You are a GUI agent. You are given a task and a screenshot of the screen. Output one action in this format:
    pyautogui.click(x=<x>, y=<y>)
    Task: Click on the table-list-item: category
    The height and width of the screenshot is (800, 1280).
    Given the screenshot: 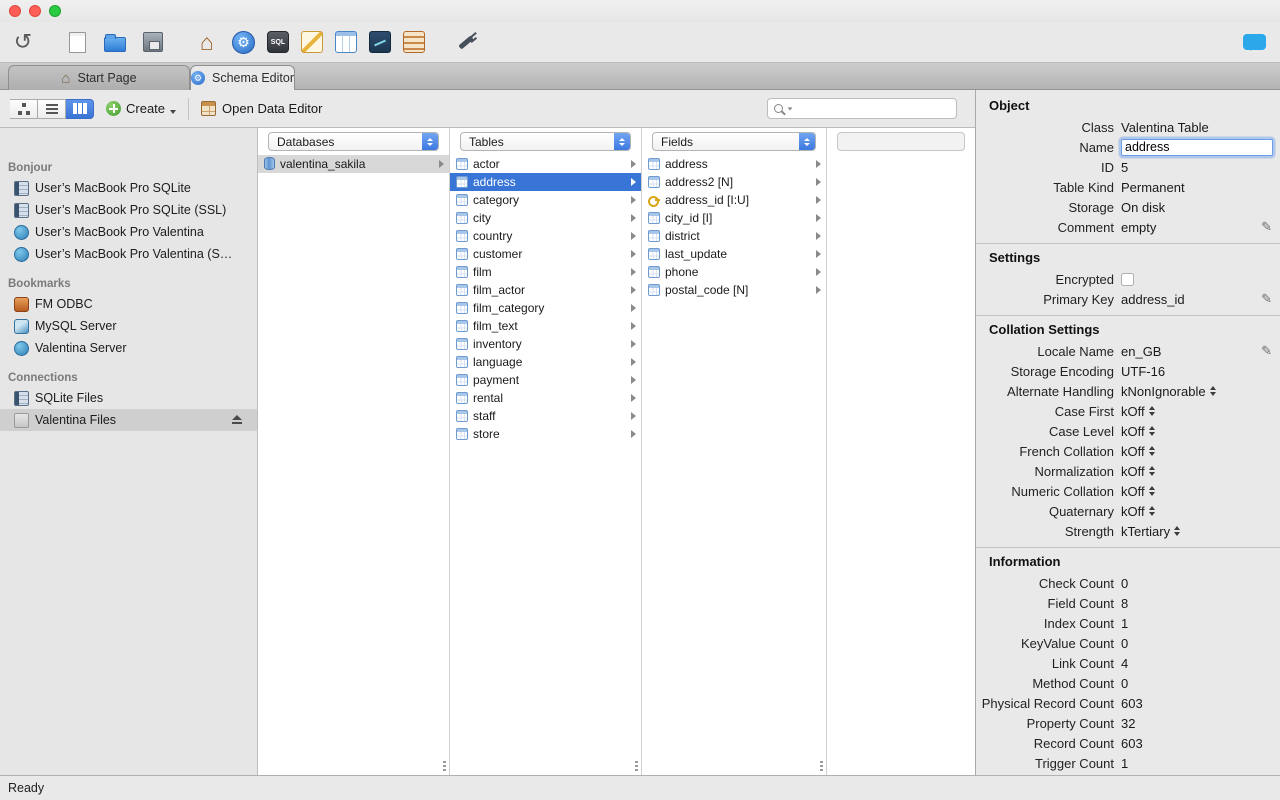 What is the action you would take?
    pyautogui.click(x=545, y=200)
    